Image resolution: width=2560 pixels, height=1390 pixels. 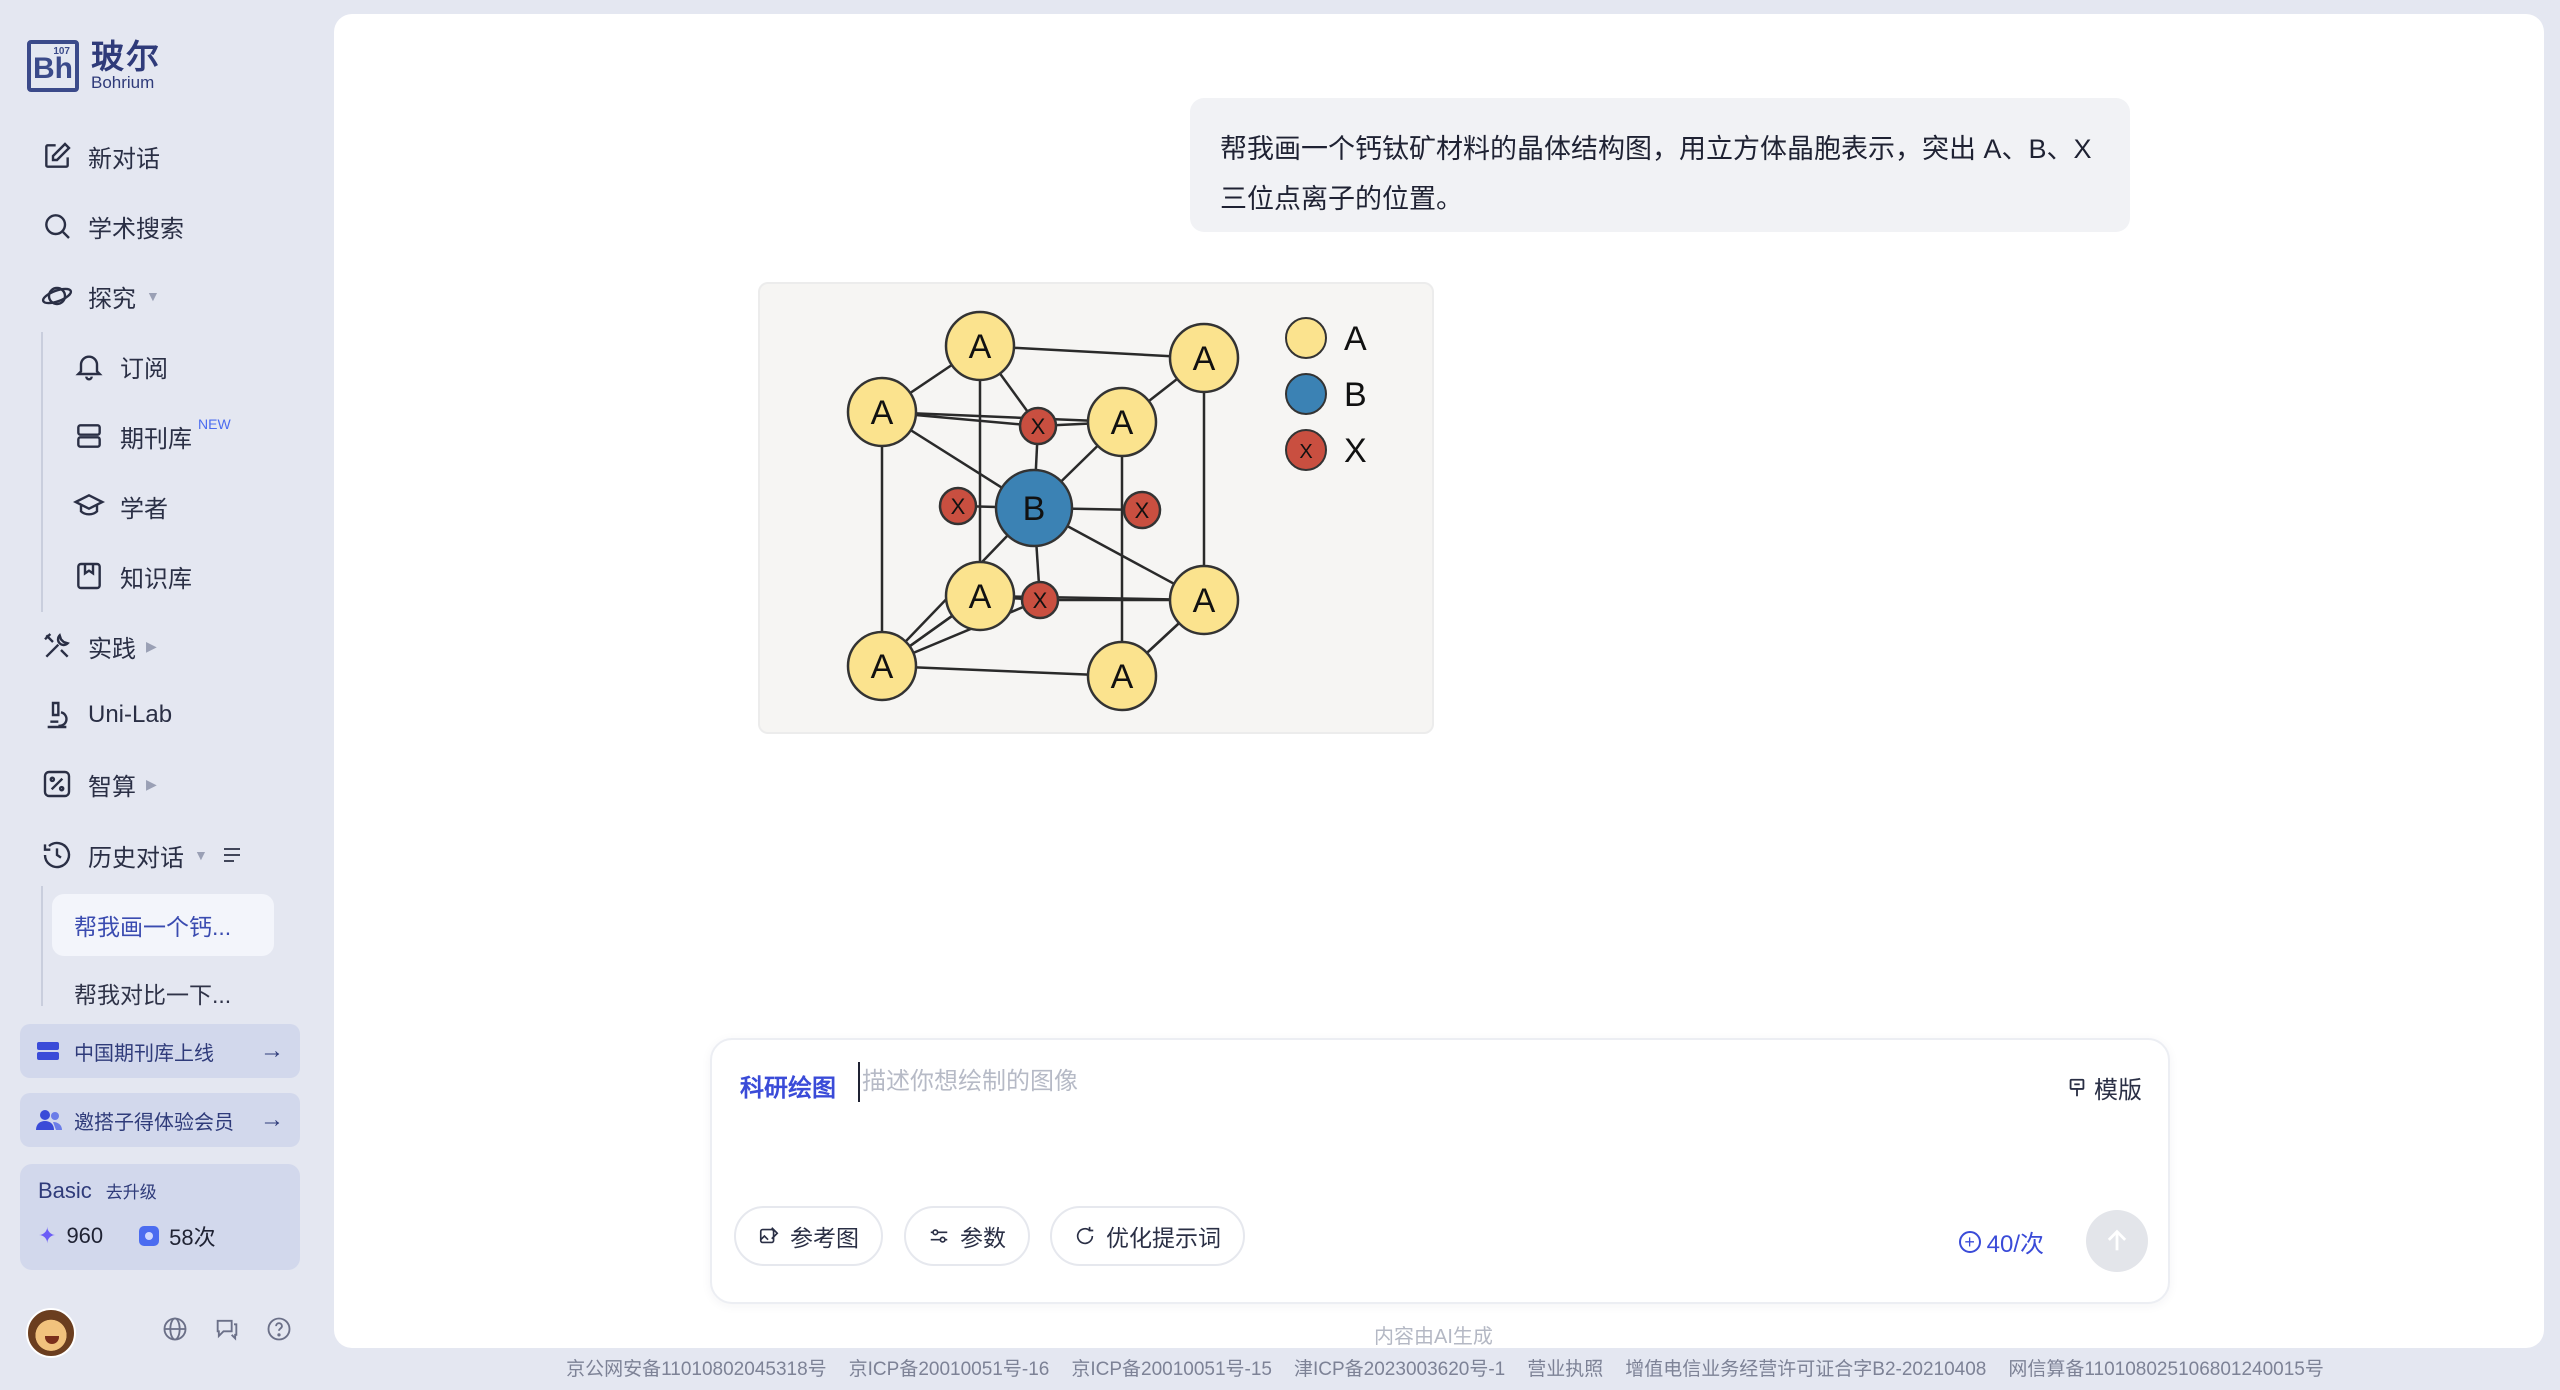 What do you see at coordinates (156, 439) in the screenshot?
I see `nav-journals-label: 期刊库` at bounding box center [156, 439].